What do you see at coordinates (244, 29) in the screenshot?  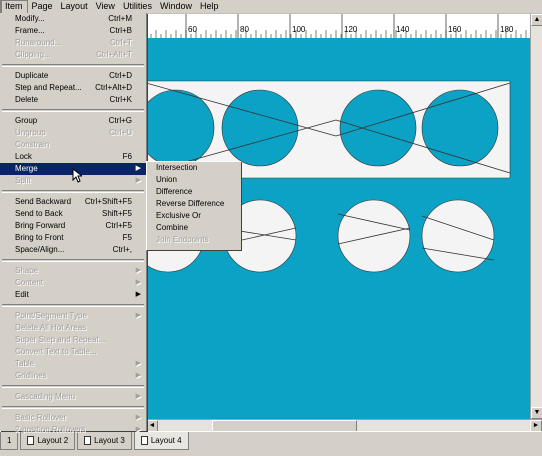 I see `ruler-label: 80` at bounding box center [244, 29].